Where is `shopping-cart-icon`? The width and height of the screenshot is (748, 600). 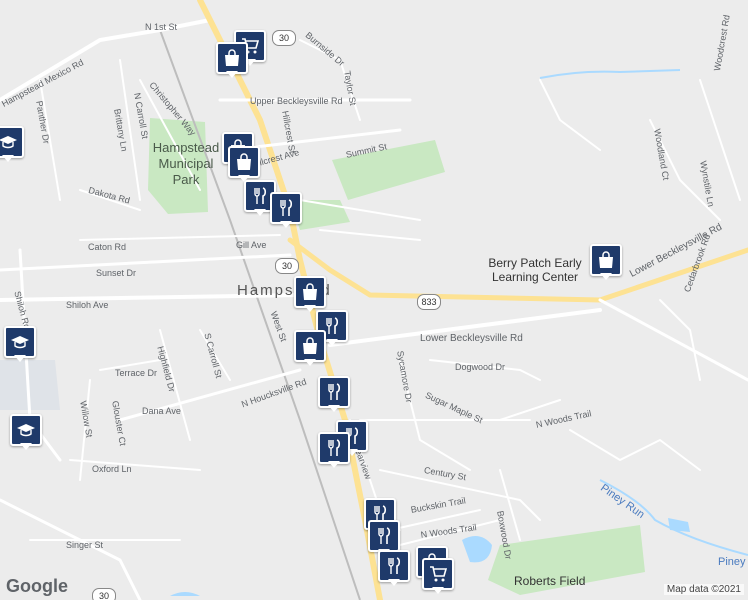 shopping-cart-icon is located at coordinates (439, 574).